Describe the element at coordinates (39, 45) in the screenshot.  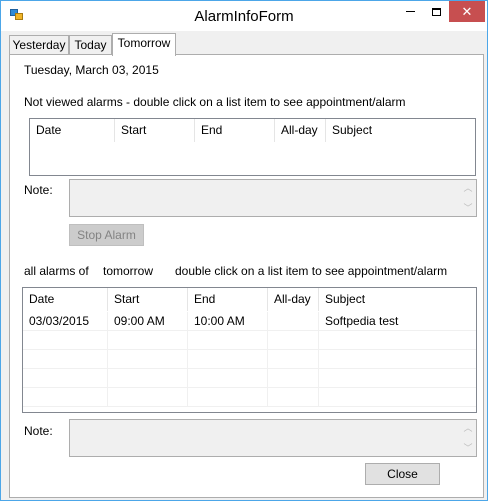
I see `tab-yesterday: Yesterday` at that location.